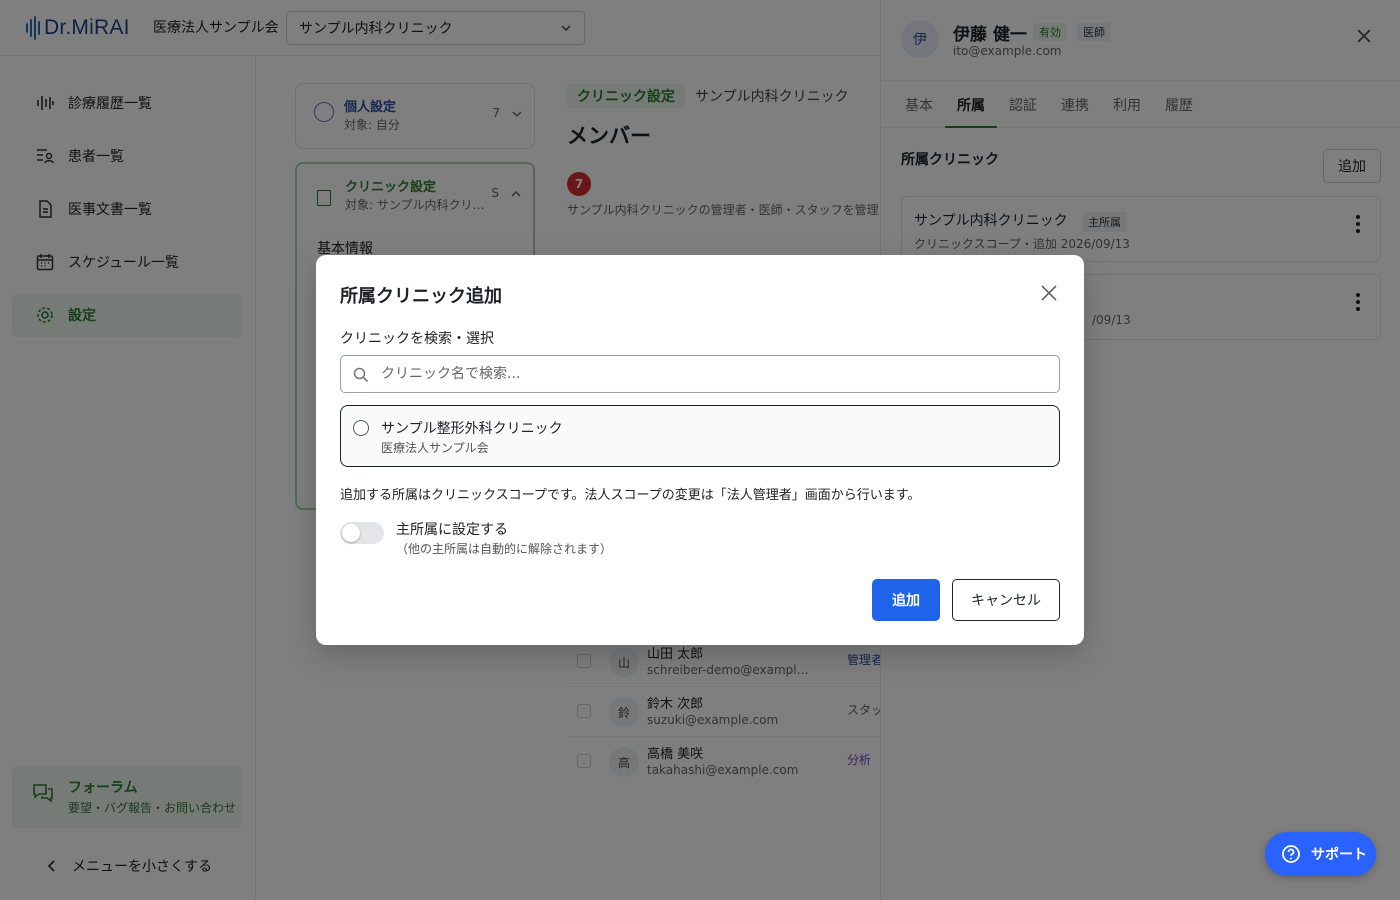  Describe the element at coordinates (421, 296) in the screenshot. I see `dialog-title: 所属クリニック追加` at that location.